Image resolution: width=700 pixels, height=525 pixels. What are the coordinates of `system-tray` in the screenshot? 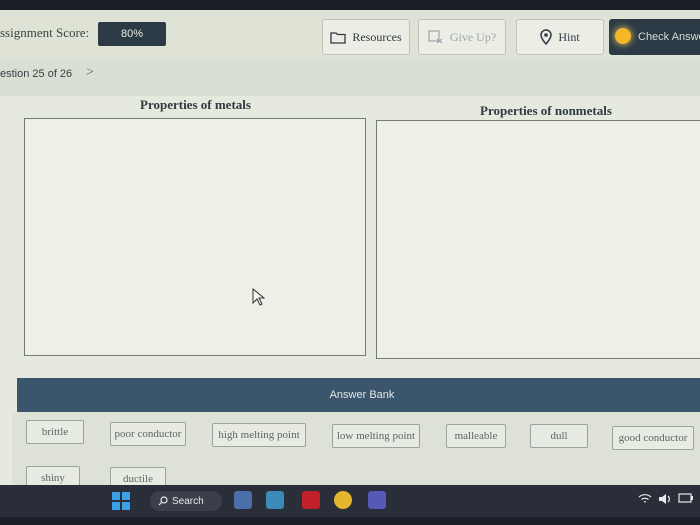 It's located at (666, 499).